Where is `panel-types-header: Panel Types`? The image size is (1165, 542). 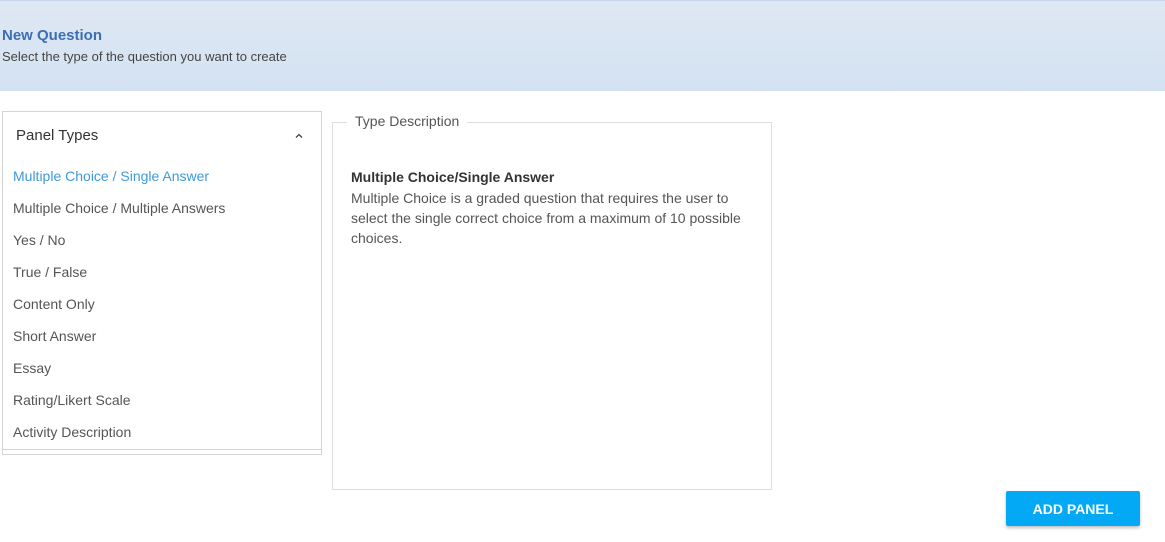 panel-types-header: Panel Types is located at coordinates (162, 136).